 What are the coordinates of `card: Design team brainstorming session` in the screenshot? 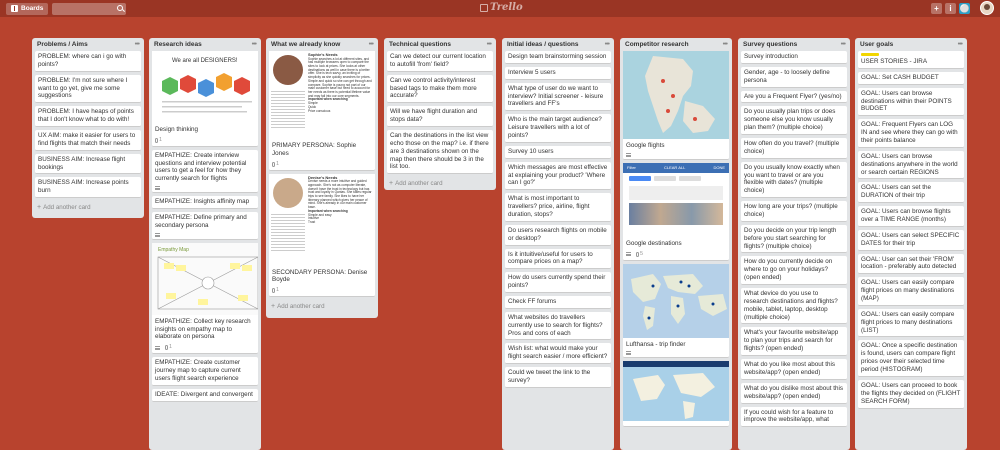 It's located at (558, 57).